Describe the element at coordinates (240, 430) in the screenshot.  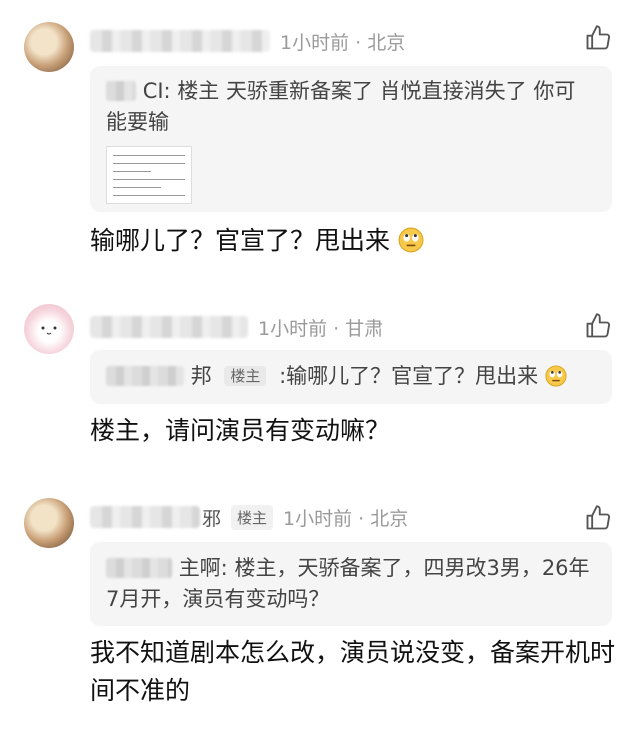
I see `comment-text: 楼主，请问演员有变动嘛？` at that location.